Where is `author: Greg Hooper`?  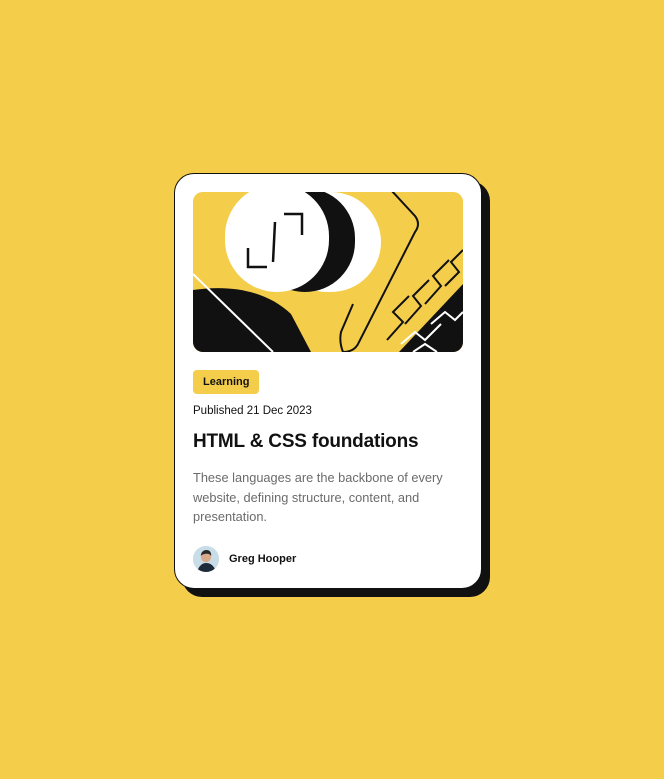
author: Greg Hooper is located at coordinates (244, 559).